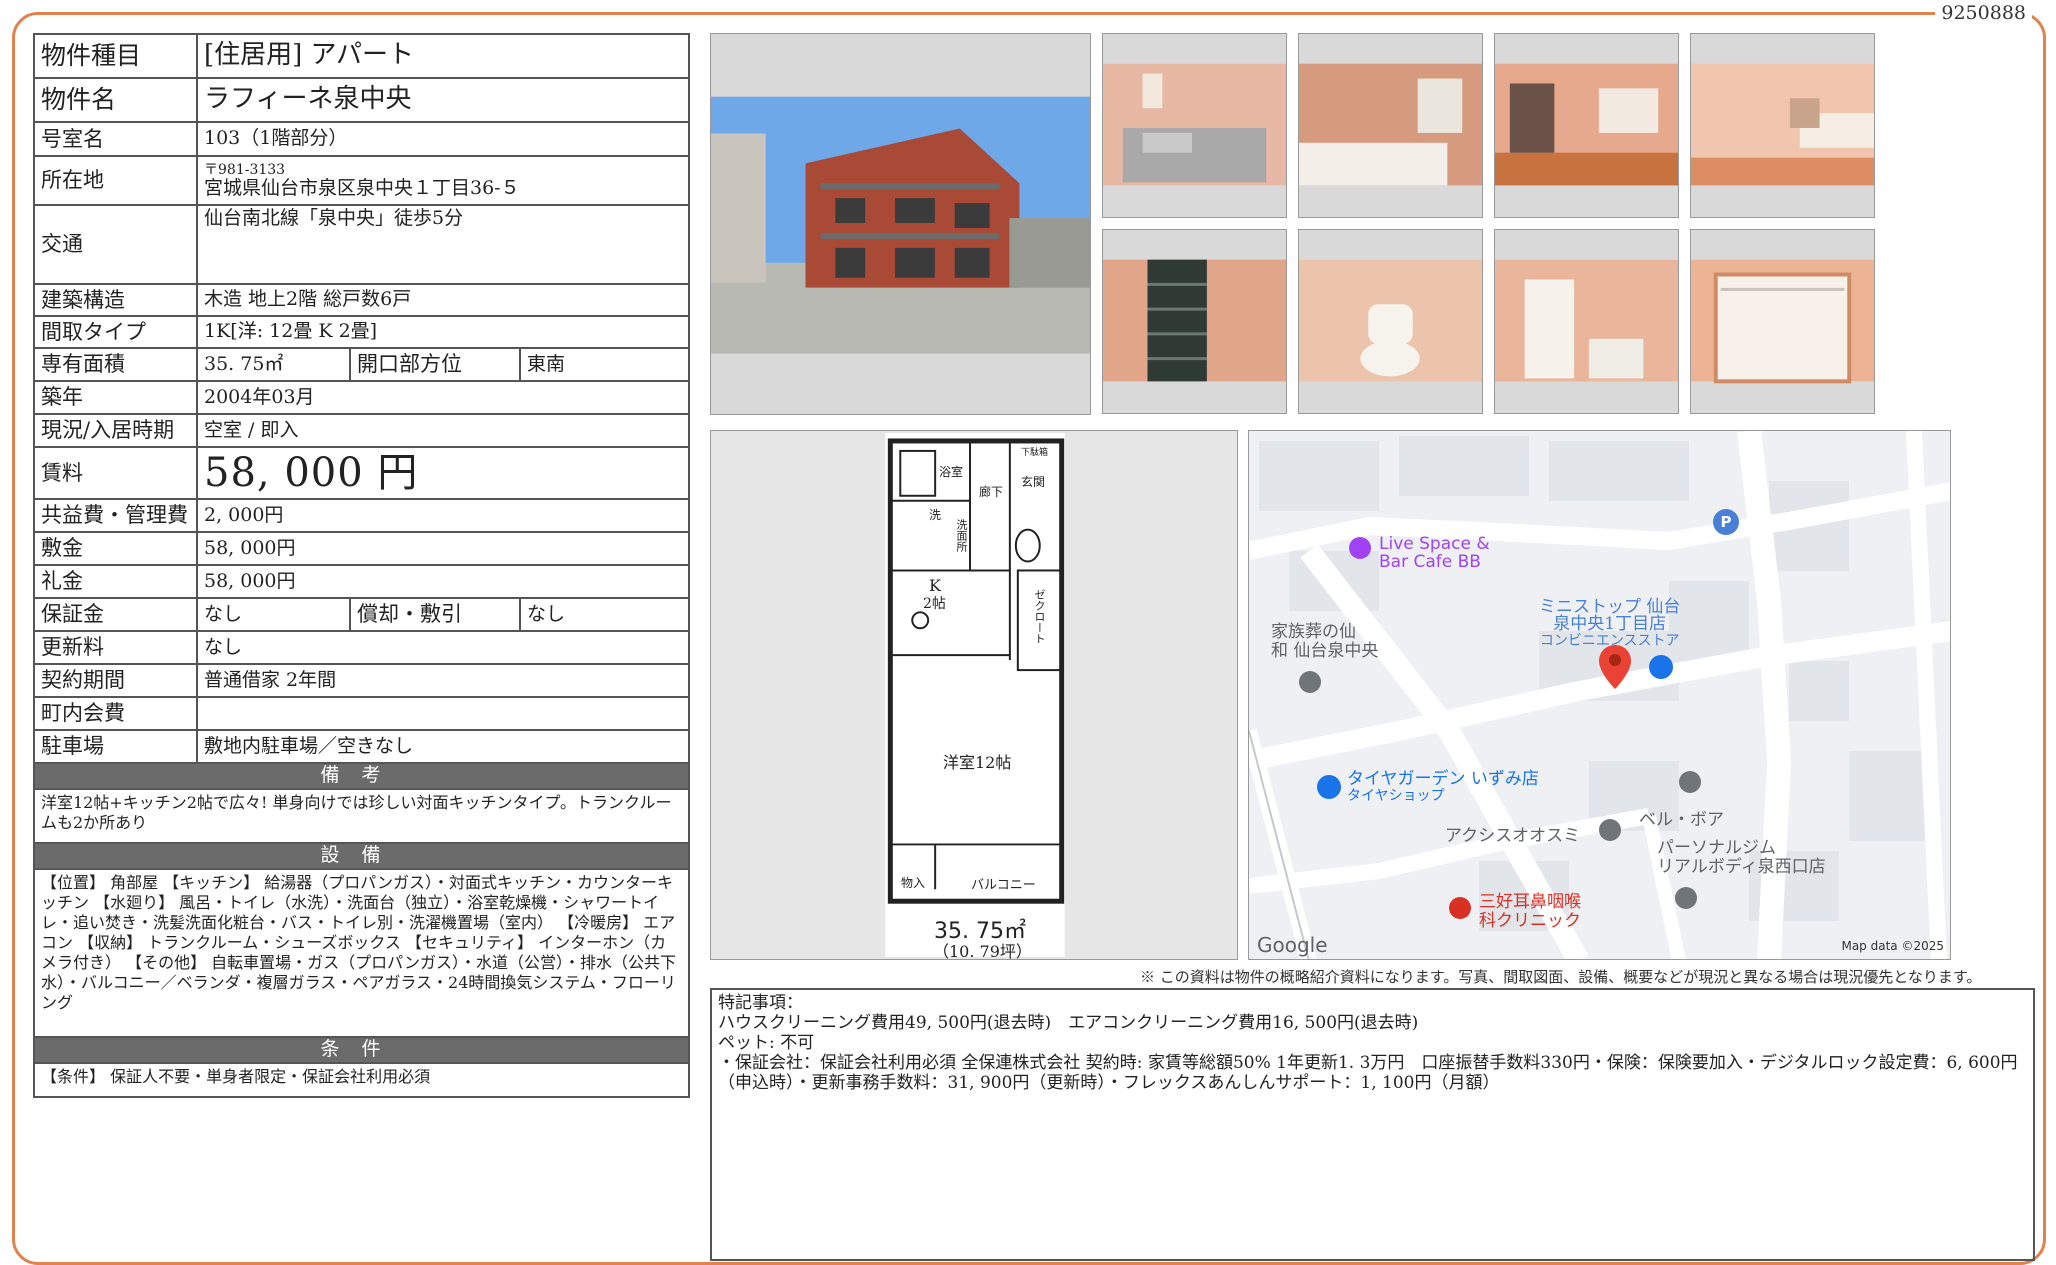 The height and width of the screenshot is (1265, 2056). What do you see at coordinates (361, 855) in the screenshot?
I see `equipment-header: 設備` at bounding box center [361, 855].